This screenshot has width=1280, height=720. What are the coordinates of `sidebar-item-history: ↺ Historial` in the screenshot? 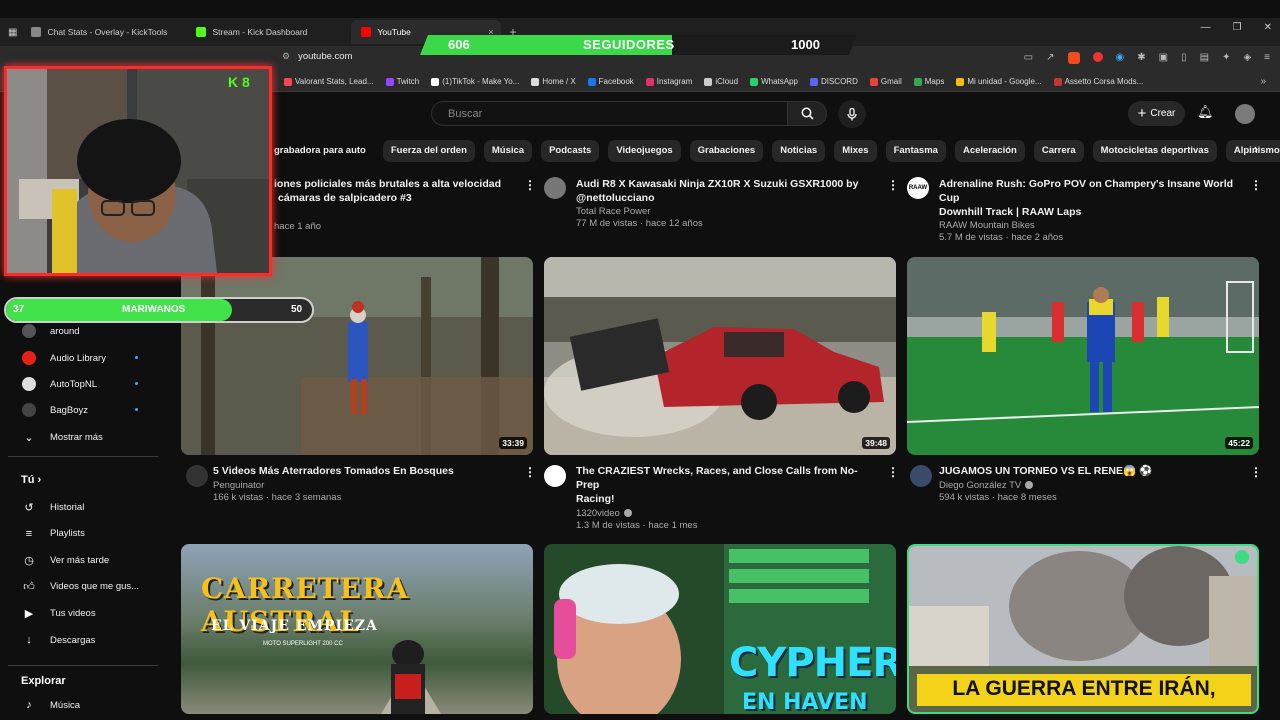 It's located at (53, 507).